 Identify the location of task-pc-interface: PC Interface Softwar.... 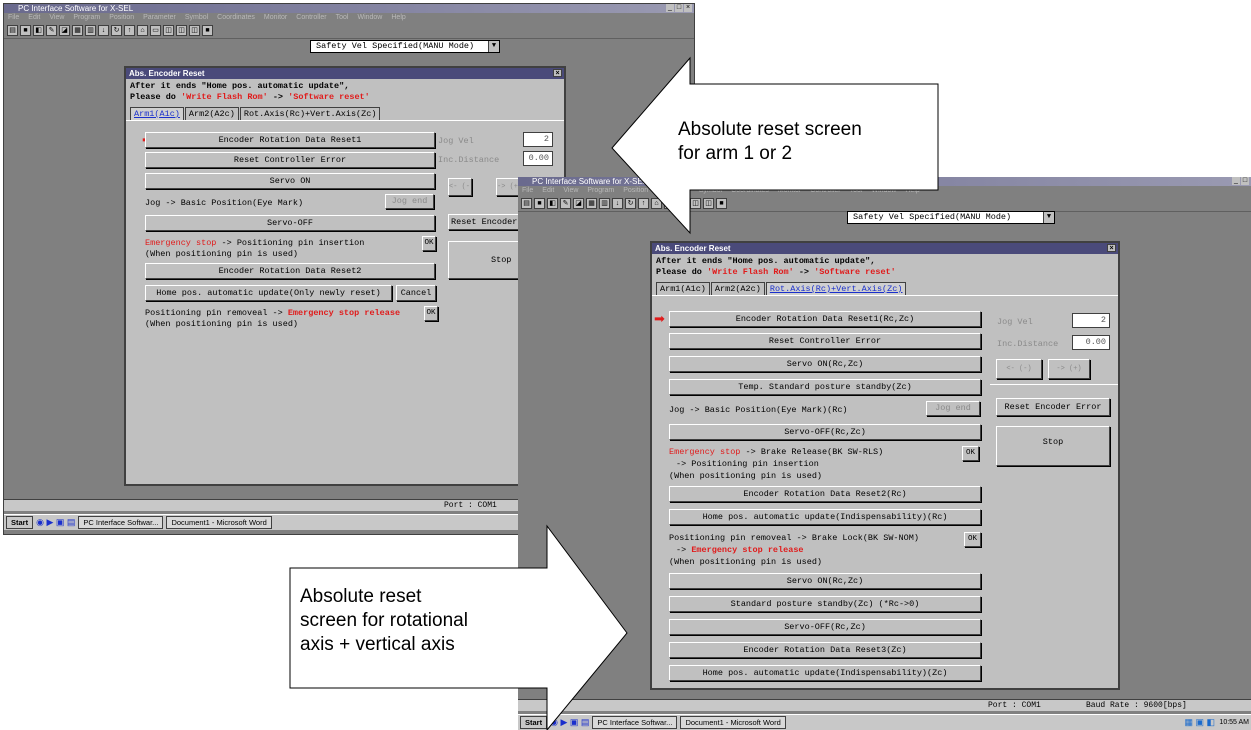
(635, 722).